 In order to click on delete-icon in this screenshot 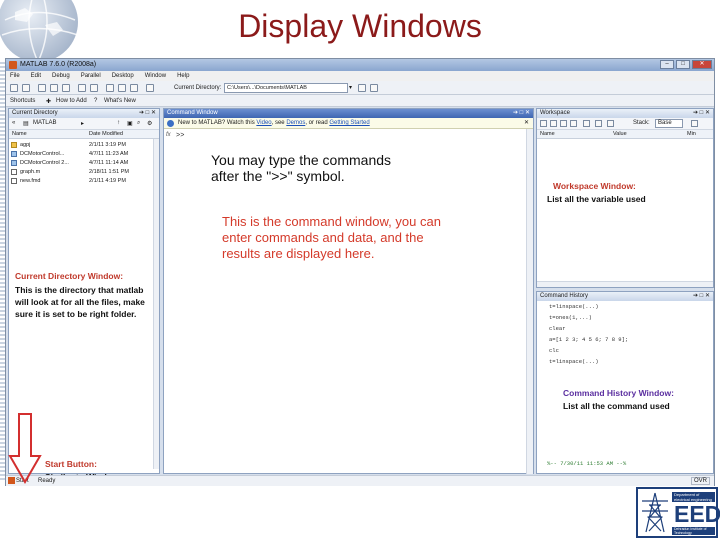, I will do `click(598, 123)`.